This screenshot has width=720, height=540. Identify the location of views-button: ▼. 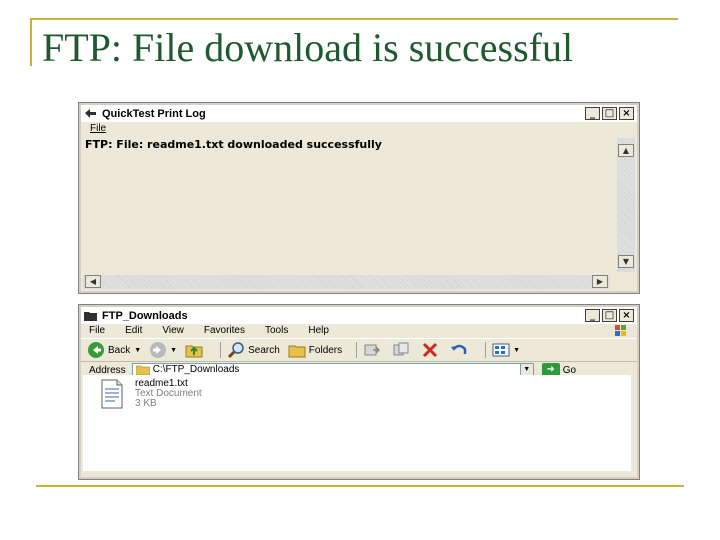
(506, 350).